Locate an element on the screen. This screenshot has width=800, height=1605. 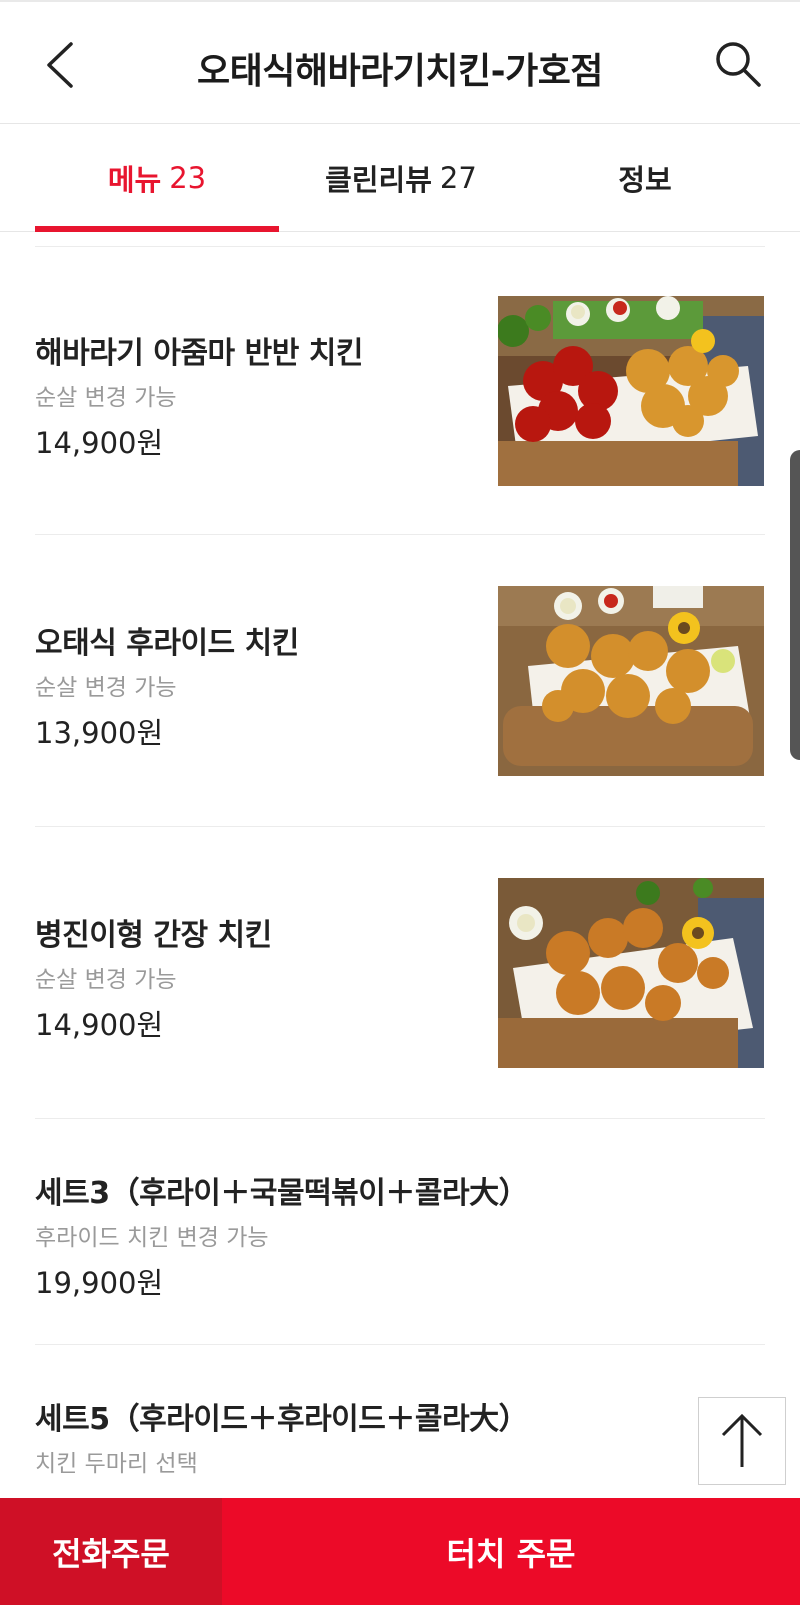
tab-clean-review: 클린리뷰 27 is located at coordinates (401, 178).